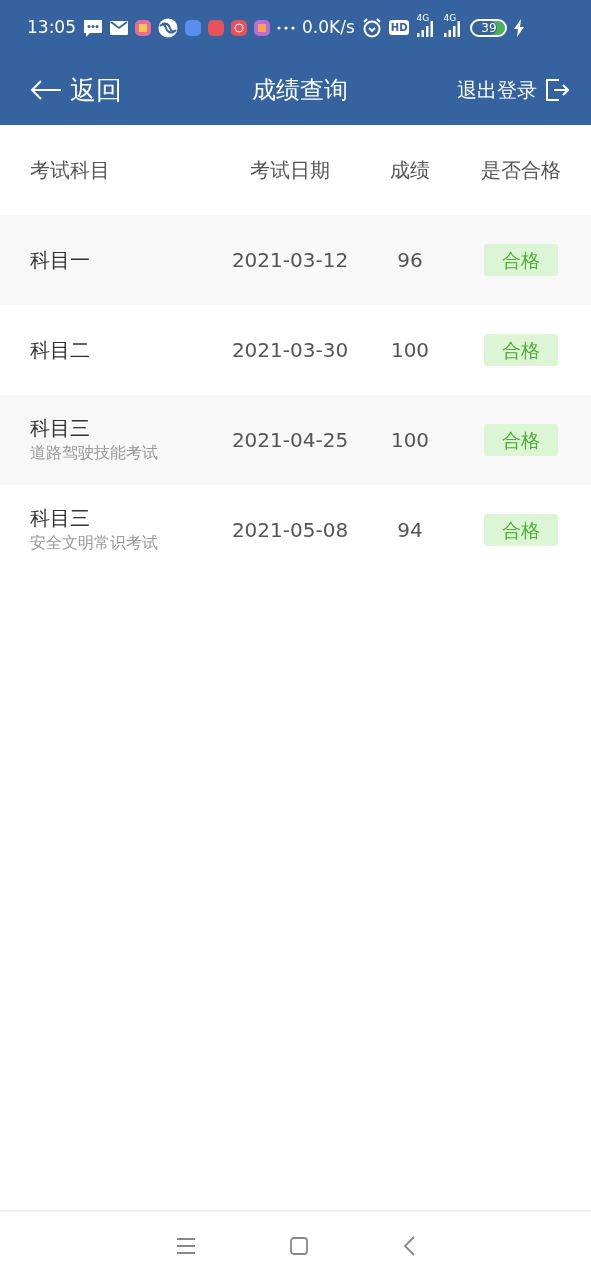 This screenshot has height=1280, width=591. Describe the element at coordinates (328, 27) in the screenshot. I see `network-speed: 0.0K/s` at that location.